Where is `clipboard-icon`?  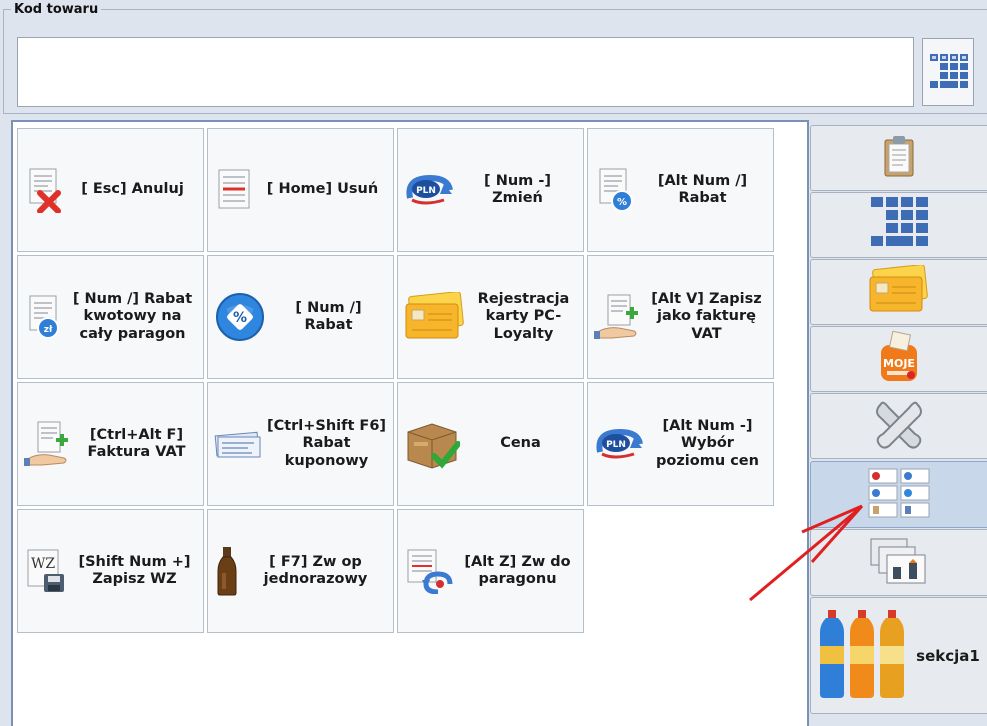 clipboard-icon is located at coordinates (899, 158).